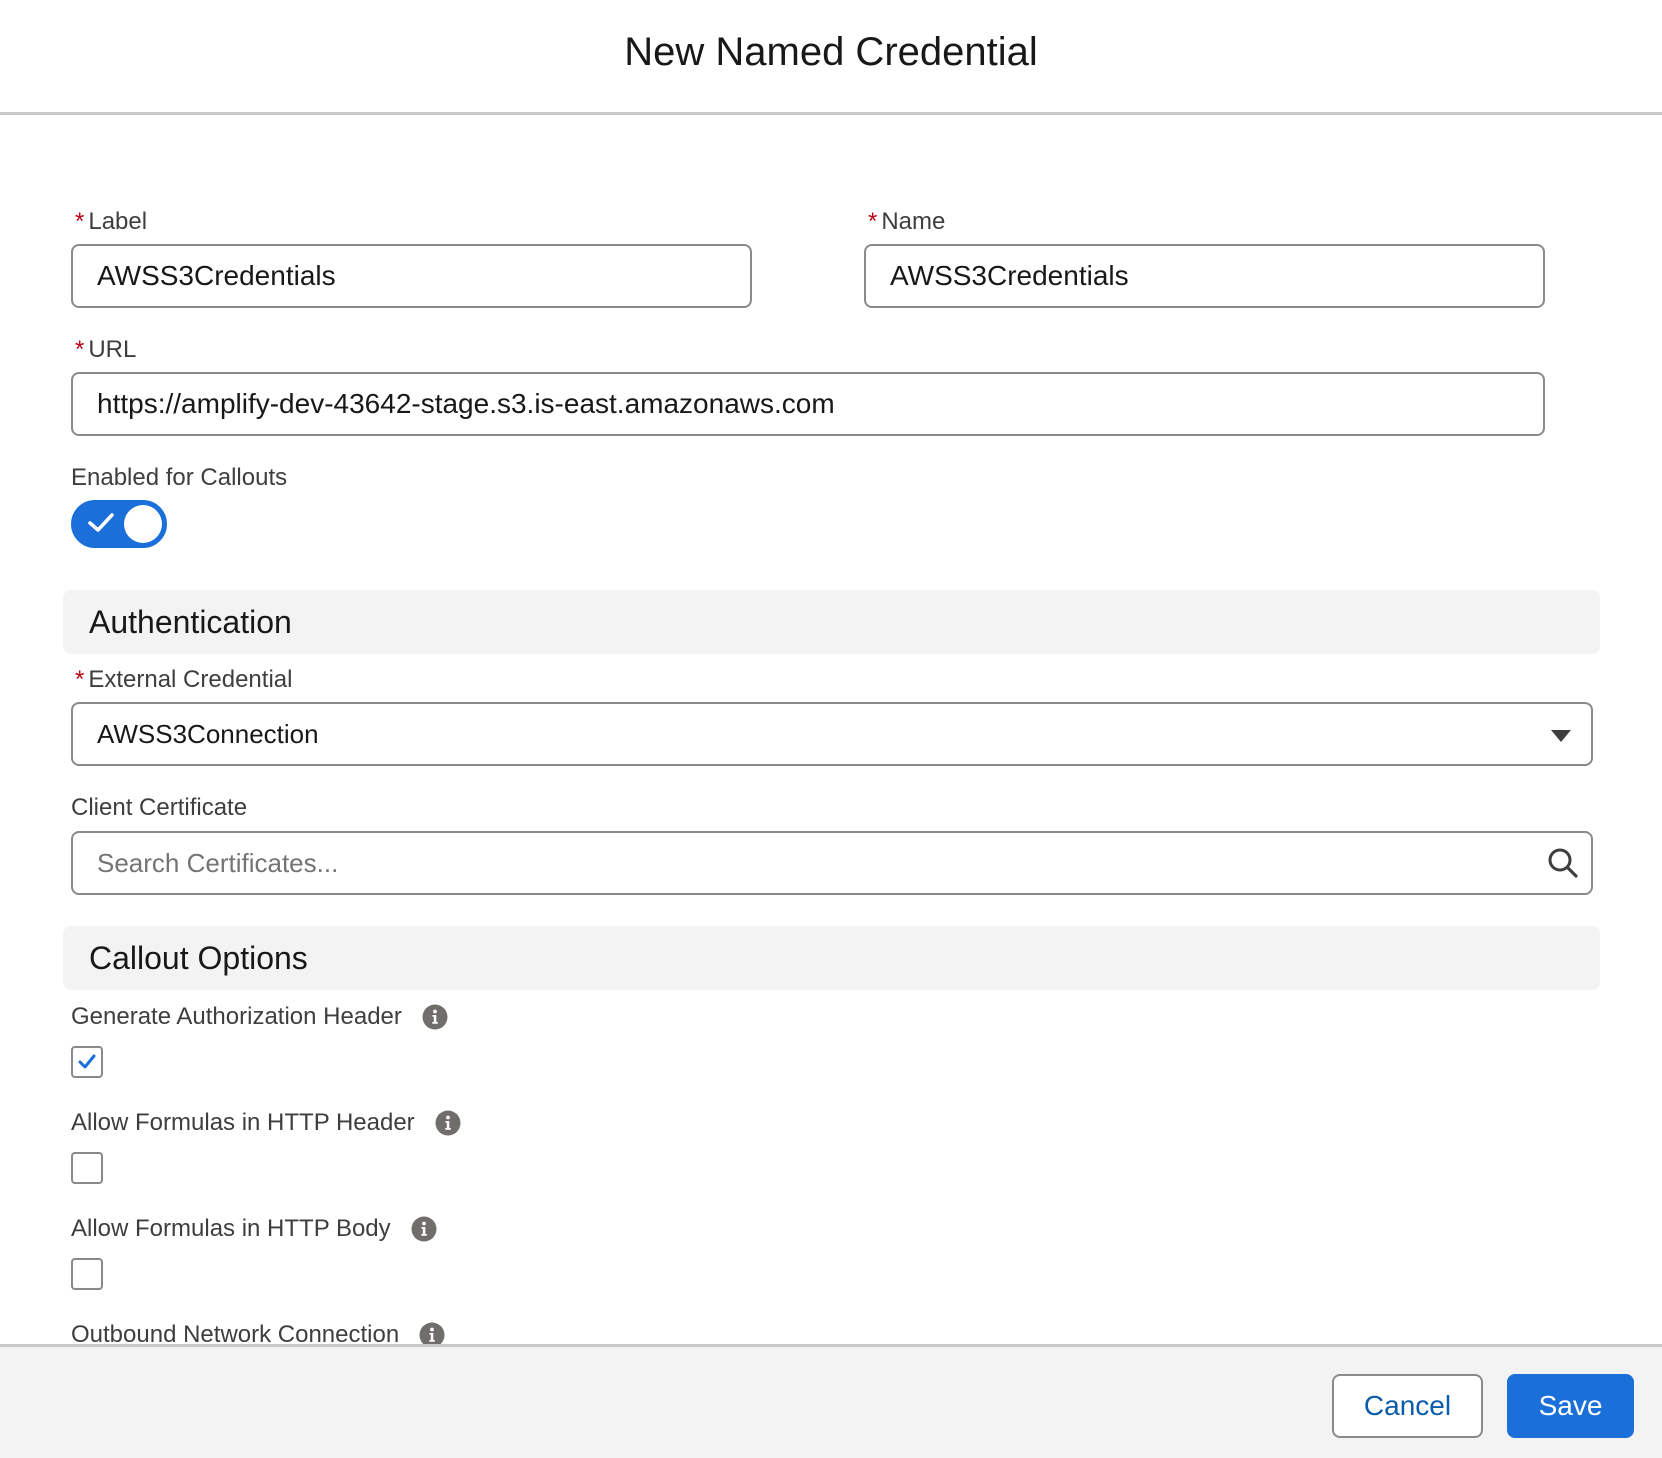  I want to click on url-input, so click(808, 404).